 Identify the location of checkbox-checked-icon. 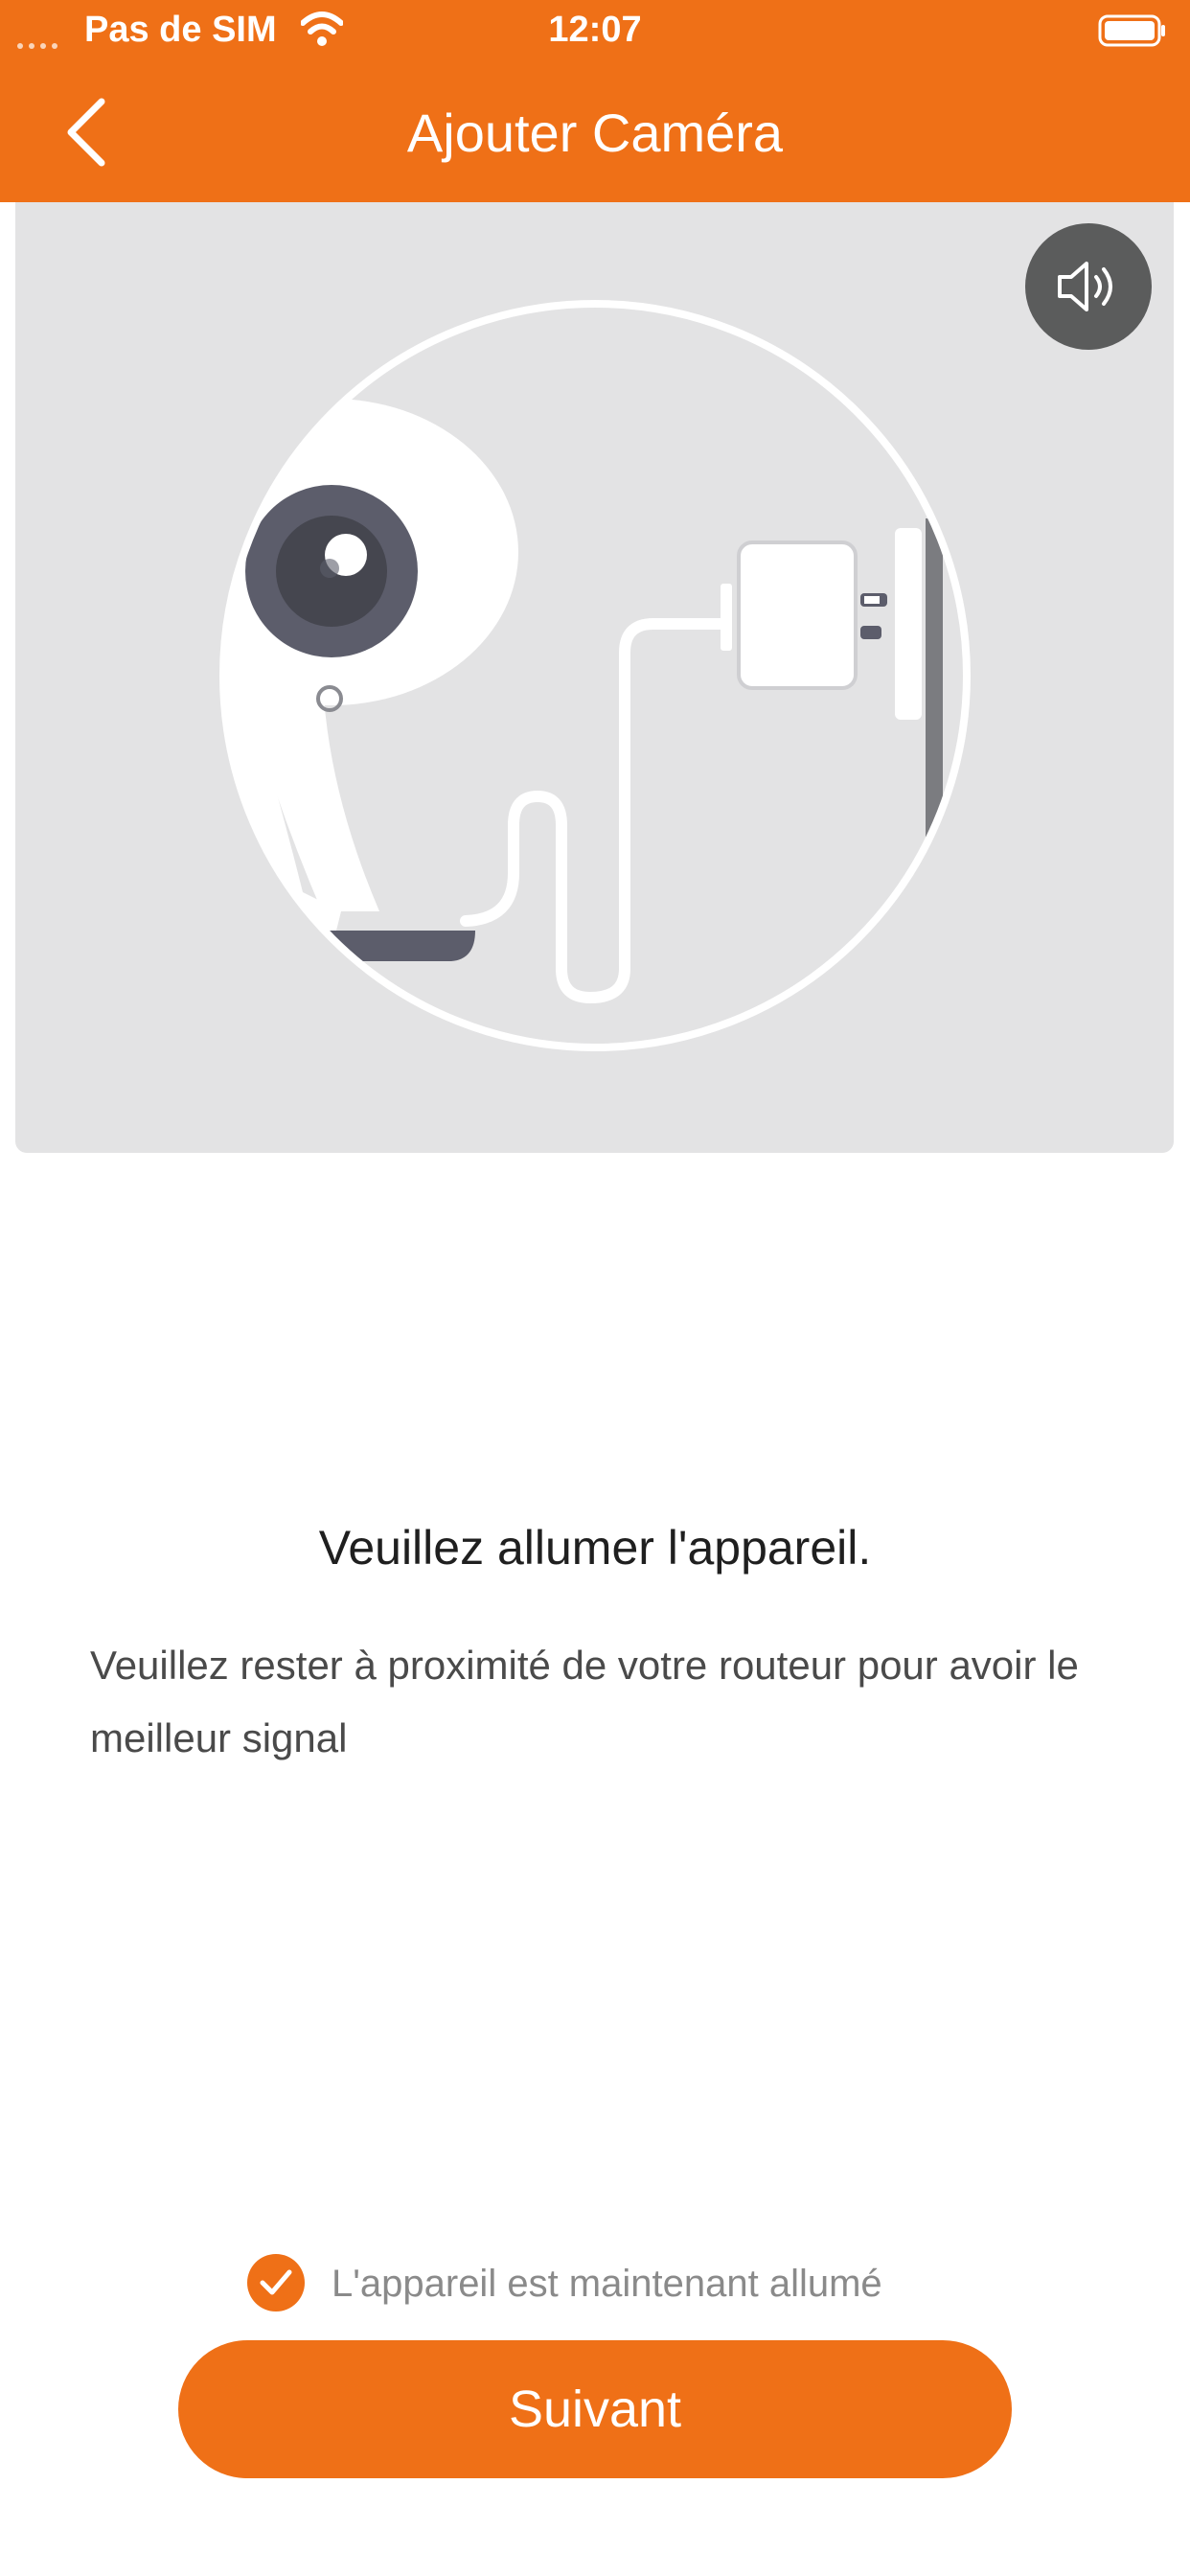
(276, 2283).